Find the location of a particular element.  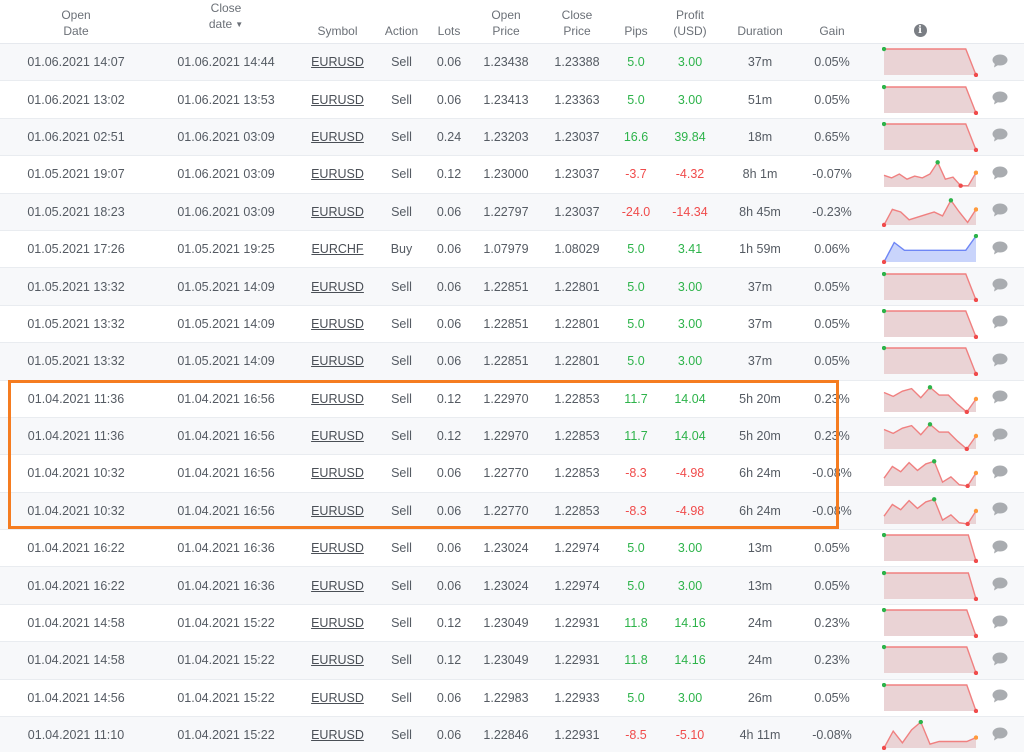

sort-desc-icon: ▼ is located at coordinates (239, 24).